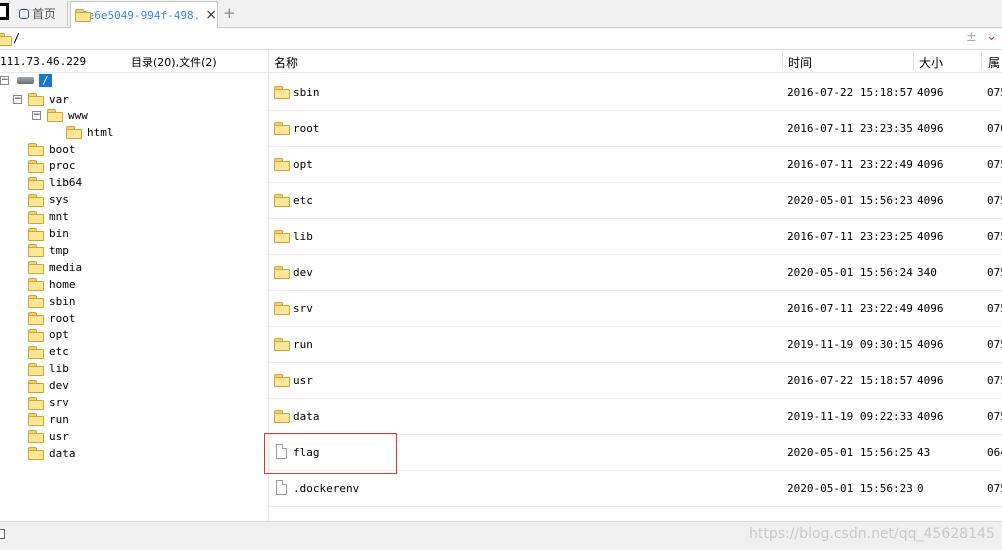 The height and width of the screenshot is (550, 1002). Describe the element at coordinates (48, 217) in the screenshot. I see `tree-node-item: mnt` at that location.